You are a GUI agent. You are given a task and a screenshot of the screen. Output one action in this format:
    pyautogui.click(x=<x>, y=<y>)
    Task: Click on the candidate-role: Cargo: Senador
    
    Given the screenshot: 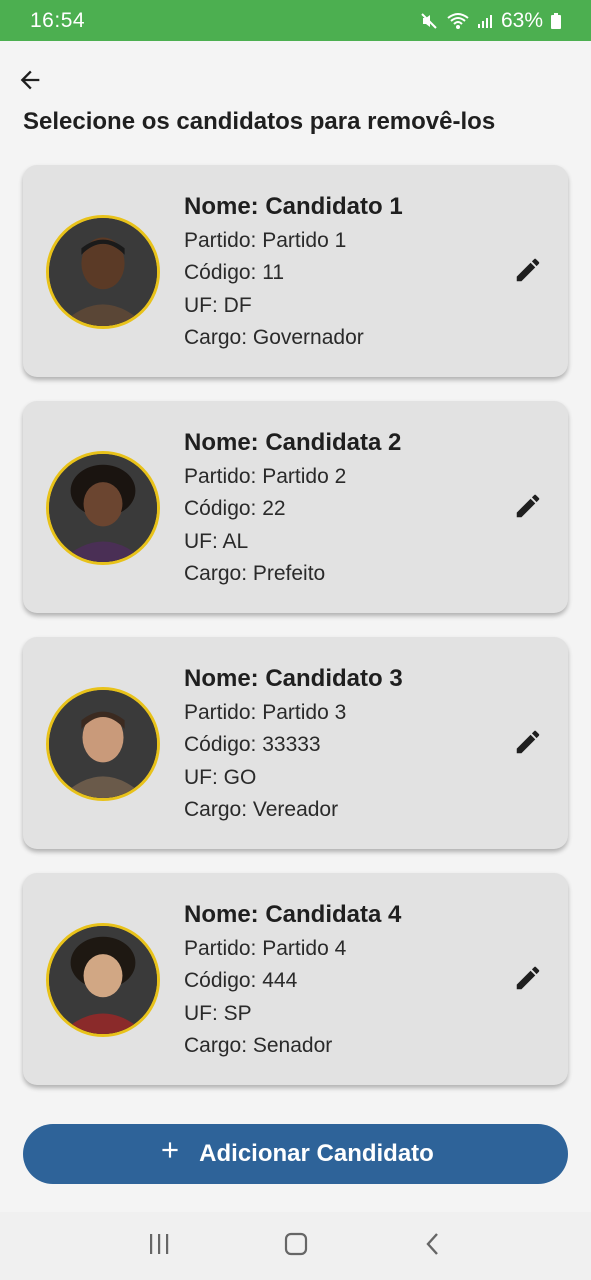 What is the action you would take?
    pyautogui.click(x=258, y=1046)
    